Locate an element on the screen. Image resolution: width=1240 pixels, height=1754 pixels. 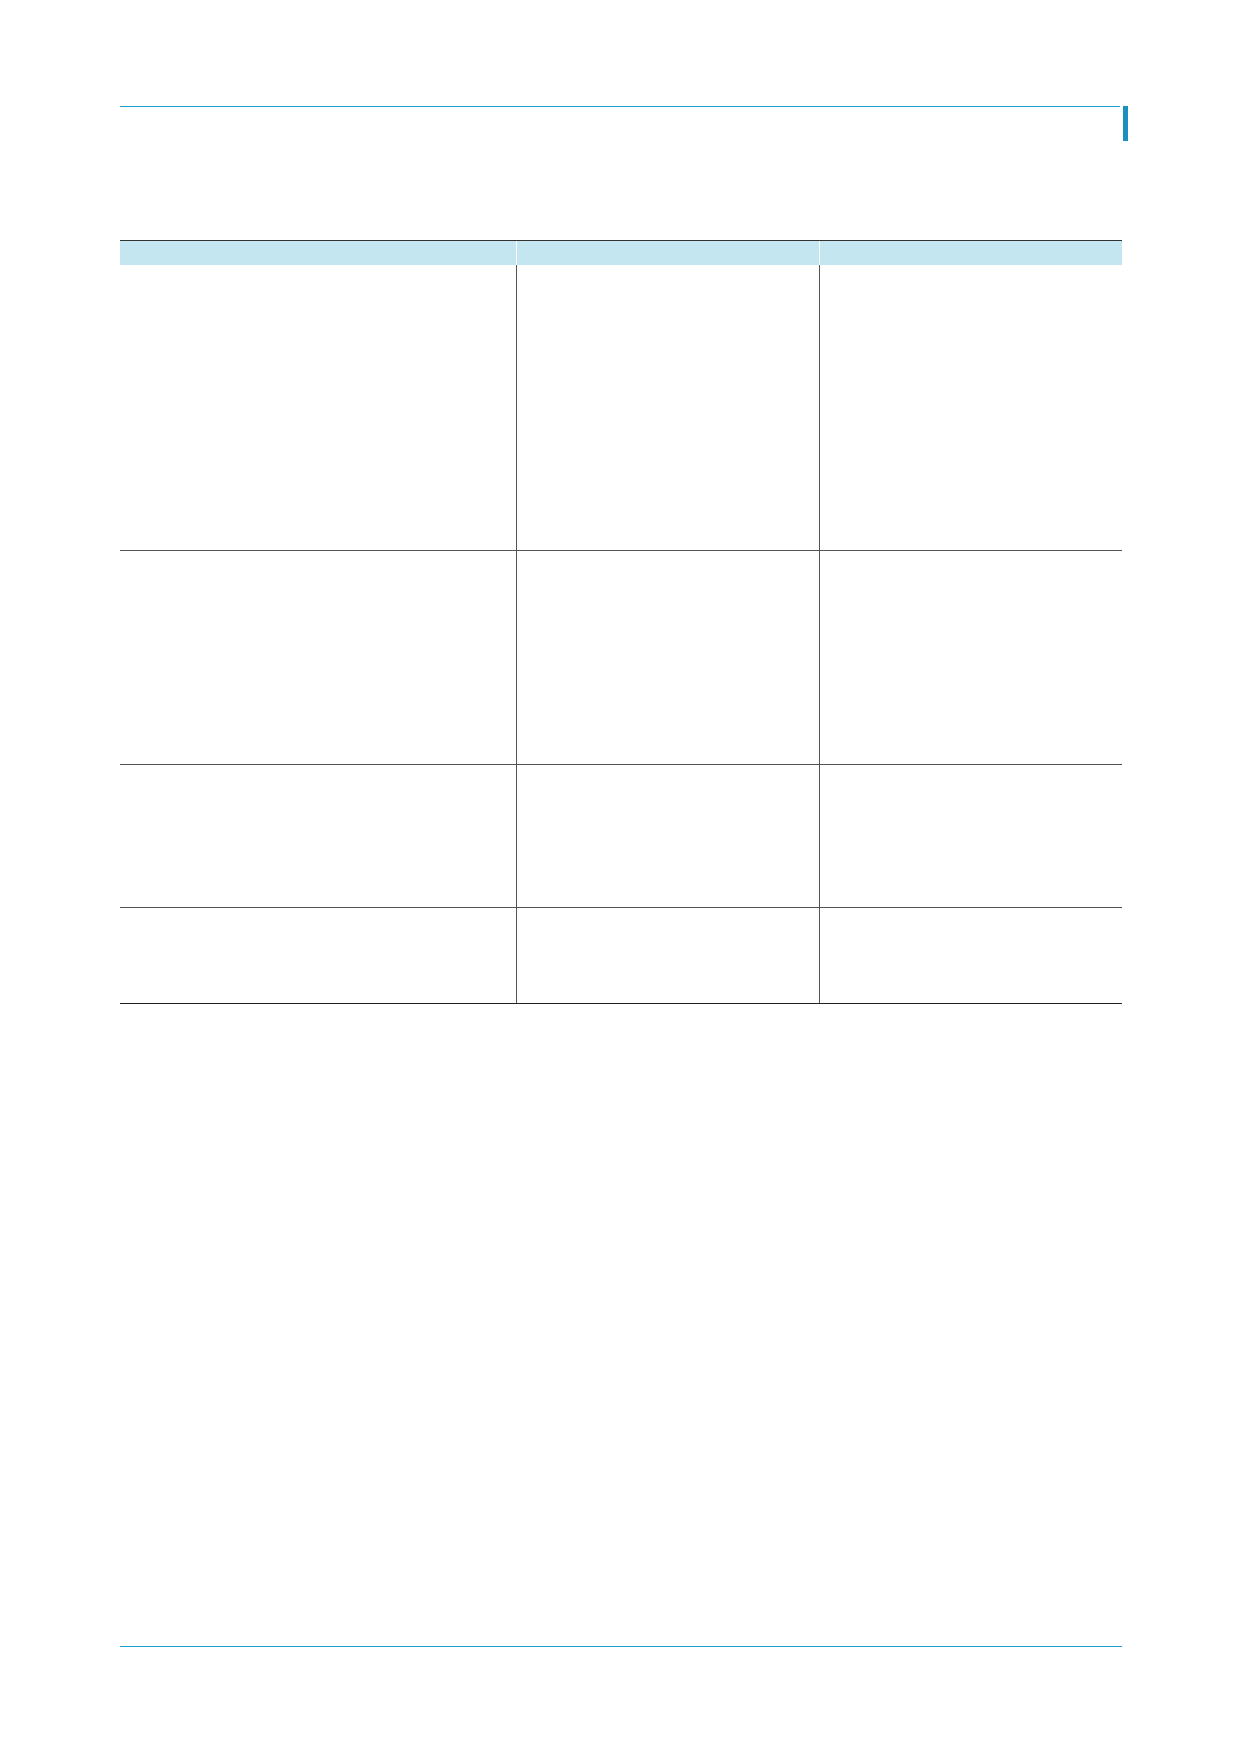
table-header-row is located at coordinates (621, 252).